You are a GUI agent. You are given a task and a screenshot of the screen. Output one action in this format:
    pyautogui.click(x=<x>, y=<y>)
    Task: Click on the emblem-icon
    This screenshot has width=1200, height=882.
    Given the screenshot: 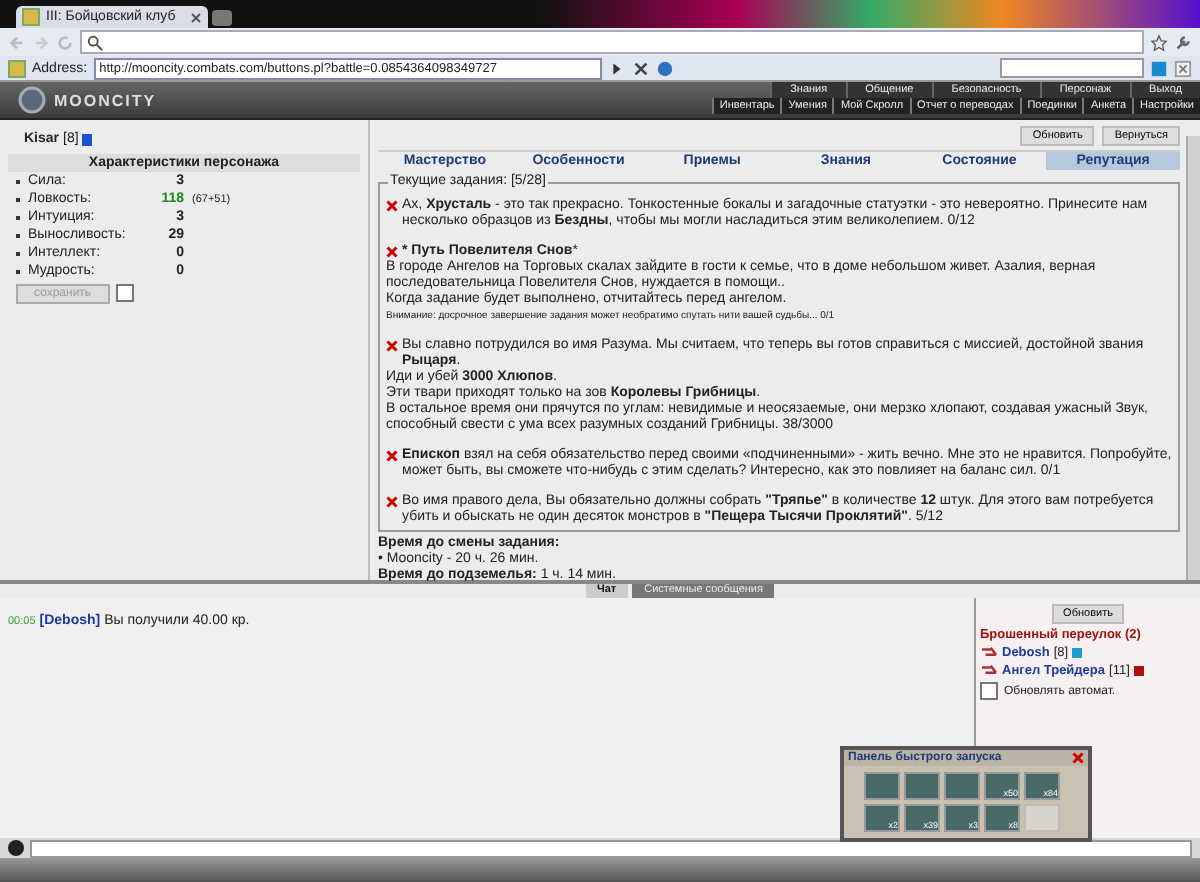 What is the action you would take?
    pyautogui.click(x=32, y=100)
    